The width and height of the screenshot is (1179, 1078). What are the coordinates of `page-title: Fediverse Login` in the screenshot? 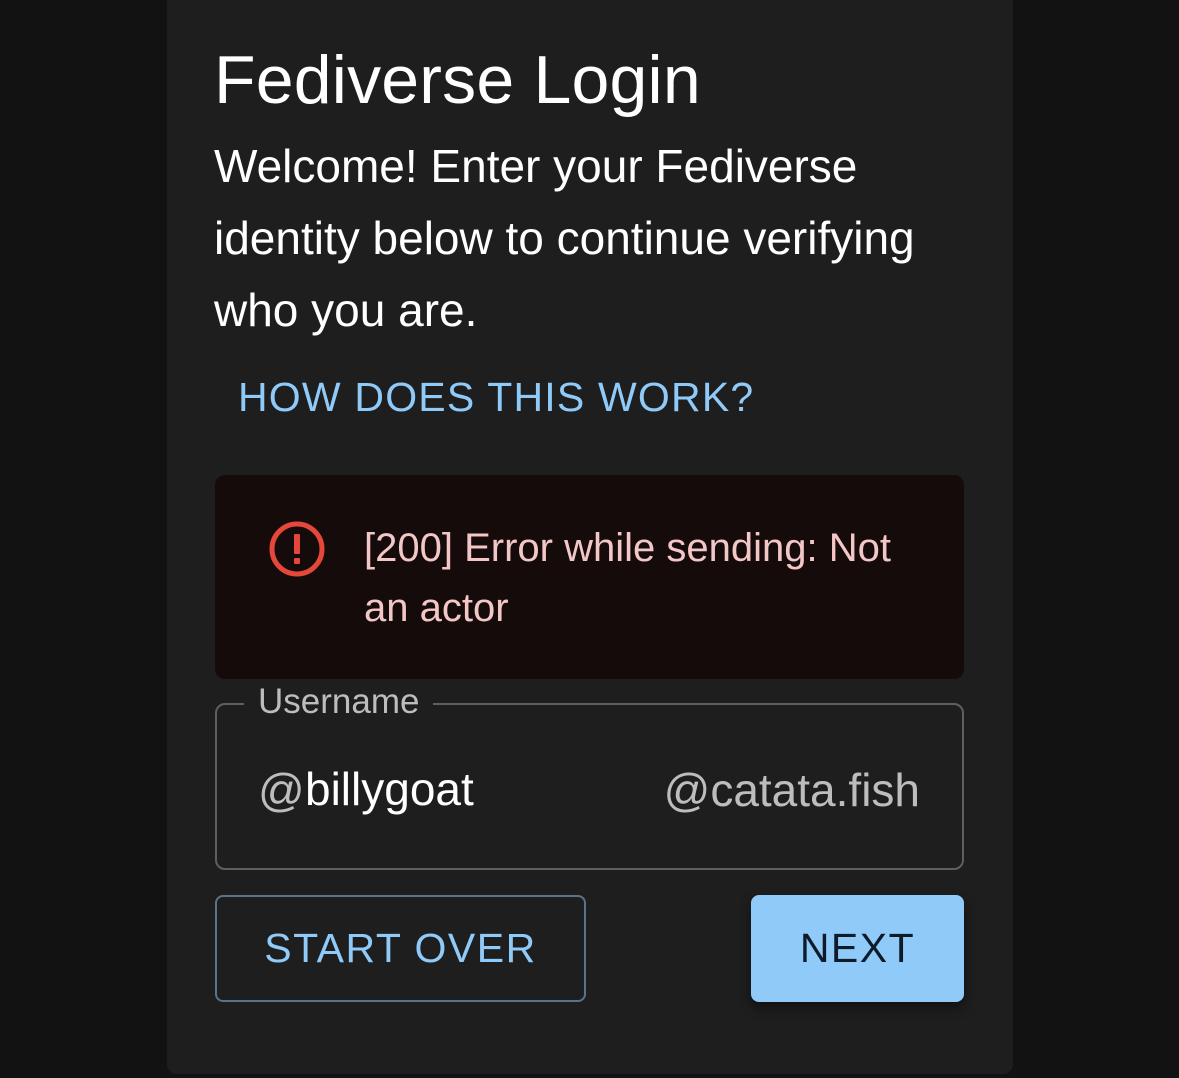 It's located at (457, 80).